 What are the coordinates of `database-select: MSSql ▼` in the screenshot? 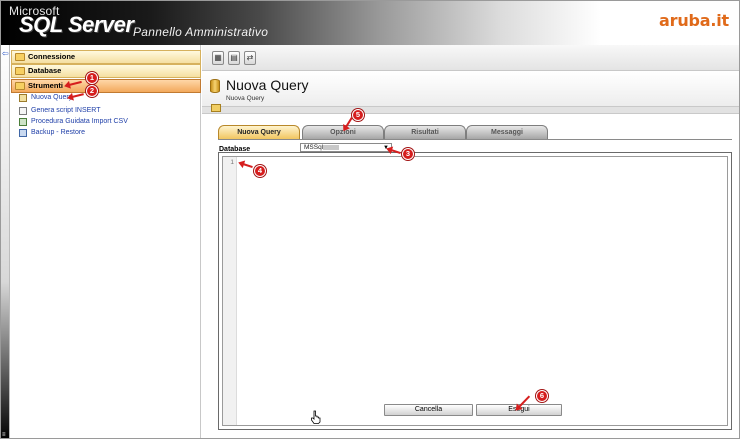 It's located at (346, 147).